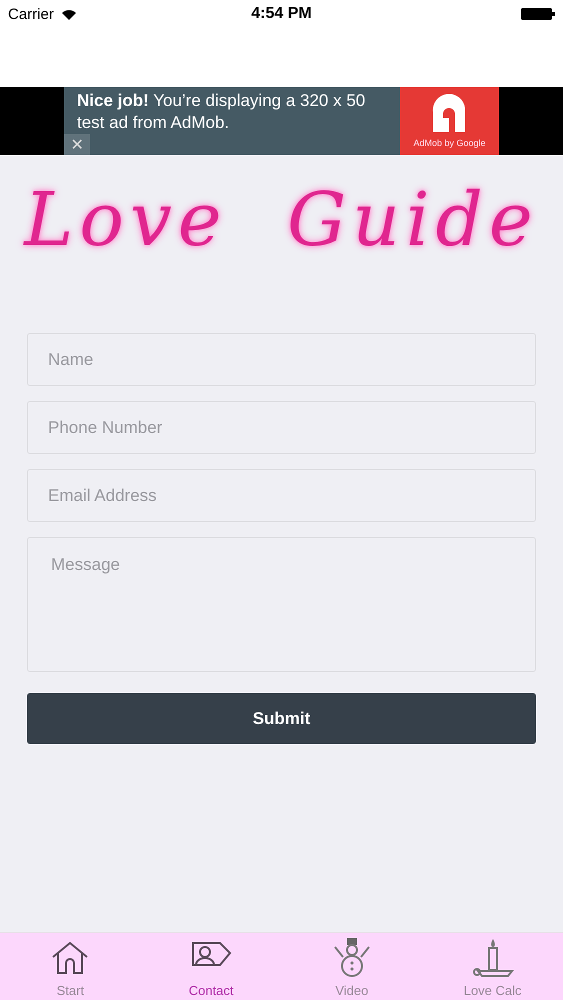 The width and height of the screenshot is (563, 1000). I want to click on submit-button: Submit, so click(281, 718).